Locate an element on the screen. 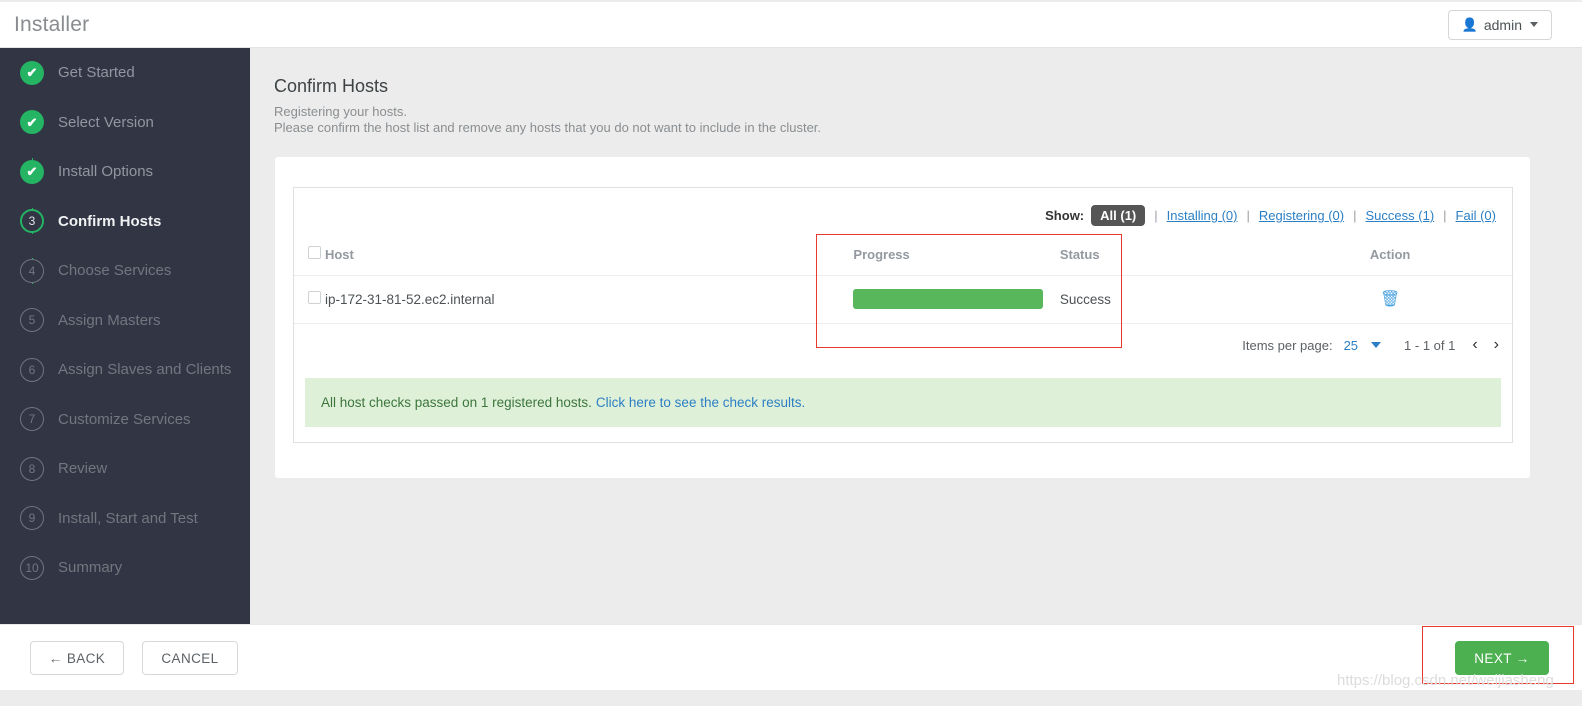  progress-bar is located at coordinates (948, 299).